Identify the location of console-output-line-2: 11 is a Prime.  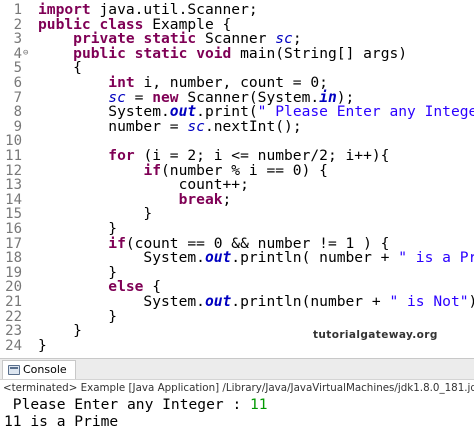
(61, 421).